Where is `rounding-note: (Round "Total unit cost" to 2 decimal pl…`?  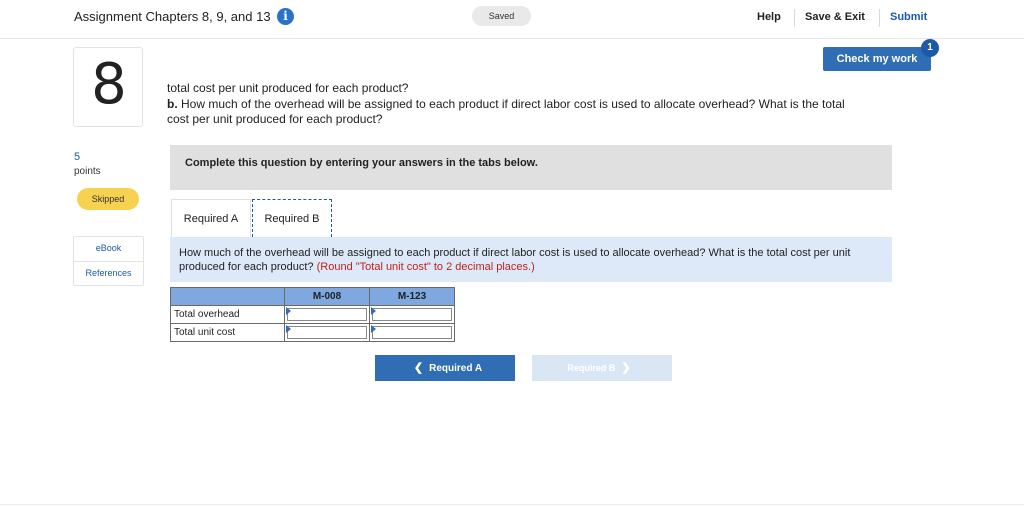 rounding-note: (Round "Total unit cost" to 2 decimal pl… is located at coordinates (425, 267).